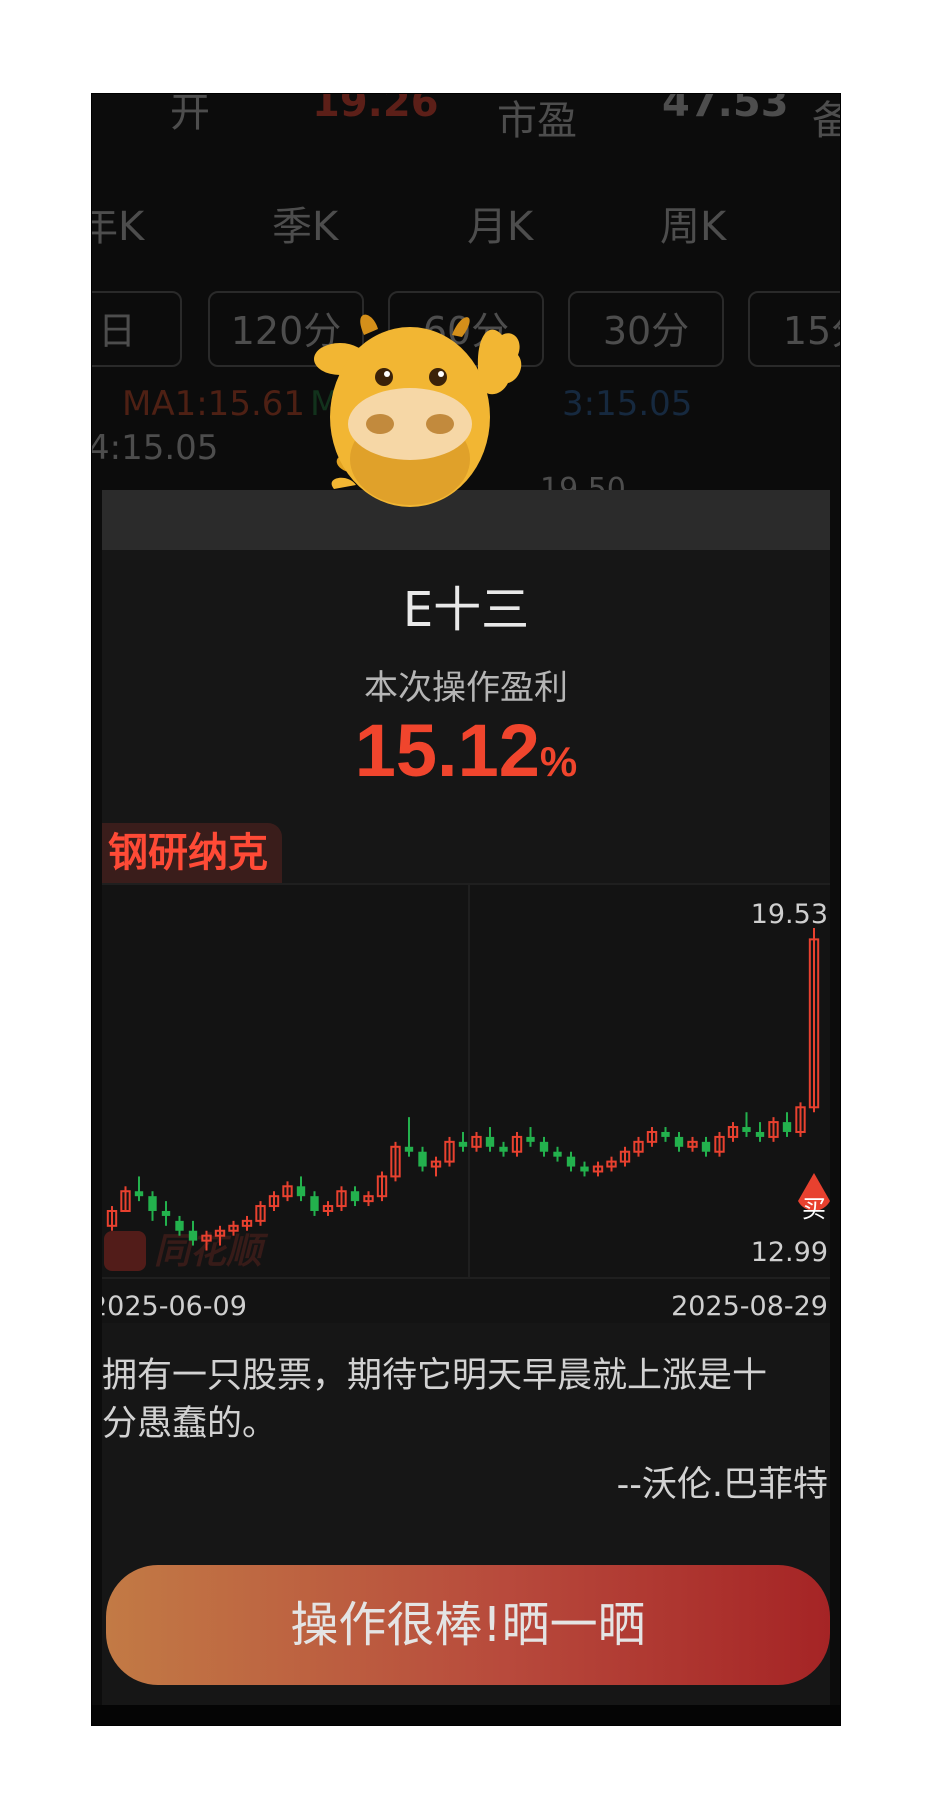 The width and height of the screenshot is (929, 1819). What do you see at coordinates (646, 329) in the screenshot?
I see `interval-30-button: 30分` at bounding box center [646, 329].